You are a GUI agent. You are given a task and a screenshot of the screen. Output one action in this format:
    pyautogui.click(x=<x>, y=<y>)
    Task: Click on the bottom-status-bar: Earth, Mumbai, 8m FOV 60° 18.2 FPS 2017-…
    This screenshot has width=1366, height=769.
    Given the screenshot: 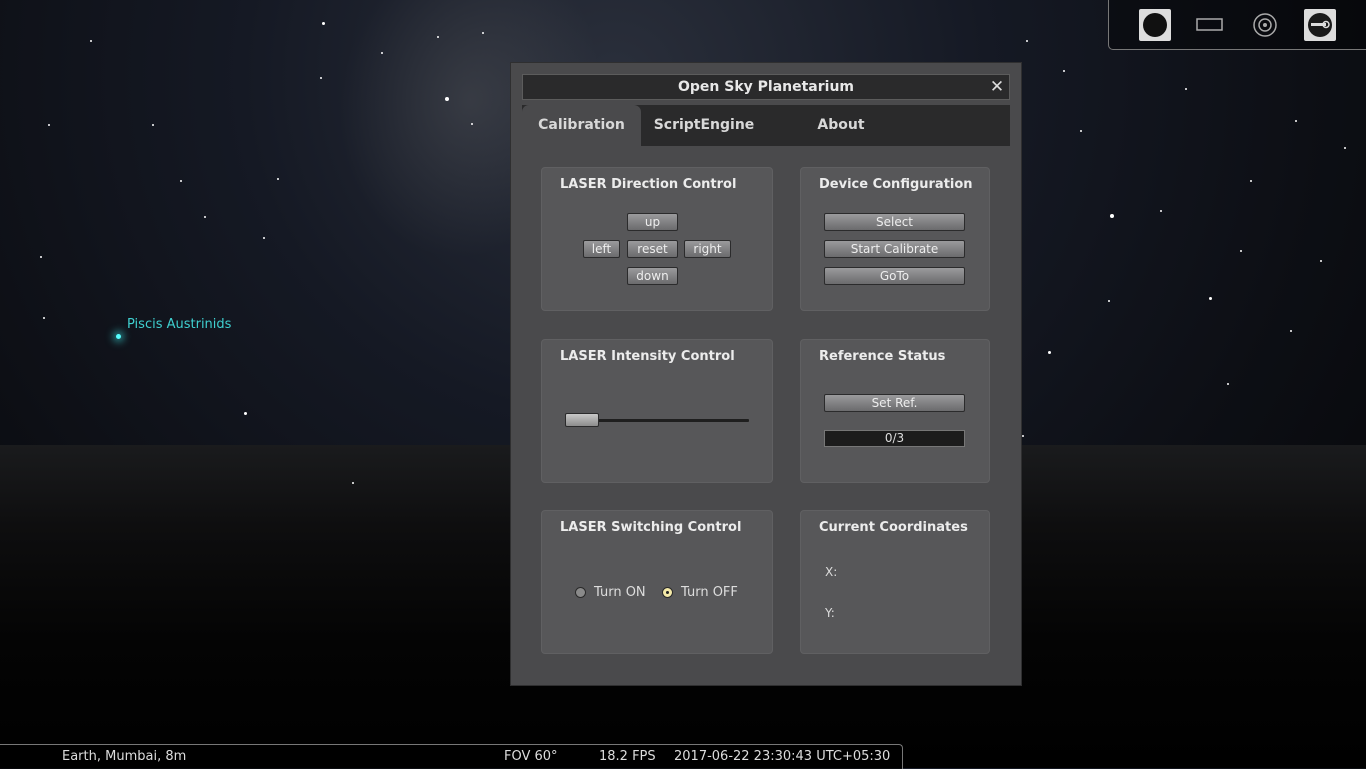 What is the action you would take?
    pyautogui.click(x=451, y=756)
    